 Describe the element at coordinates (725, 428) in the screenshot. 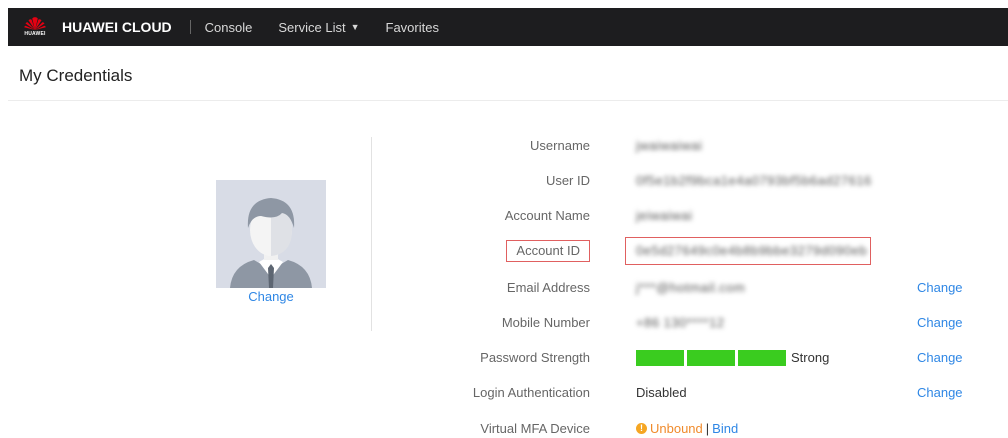

I see `bind-mfa-link: Bind` at that location.